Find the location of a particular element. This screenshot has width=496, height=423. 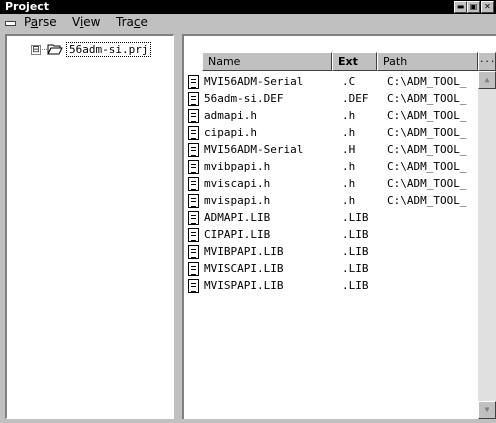

file-row: MVISCAPI.LIB .LIB is located at coordinates (333, 269).